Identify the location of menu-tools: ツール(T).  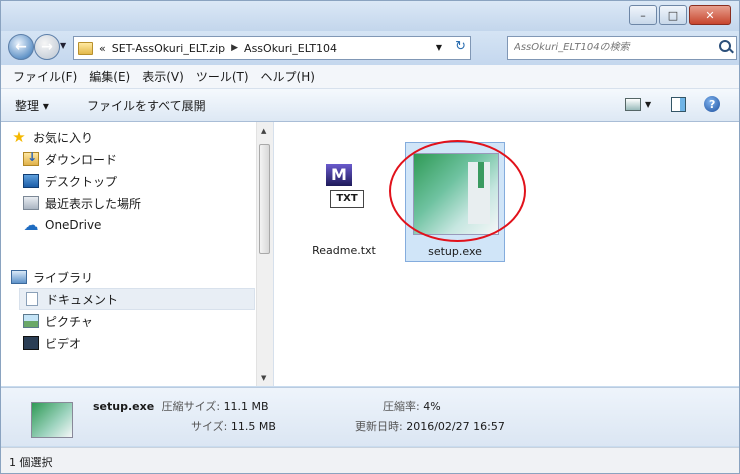
(222, 76).